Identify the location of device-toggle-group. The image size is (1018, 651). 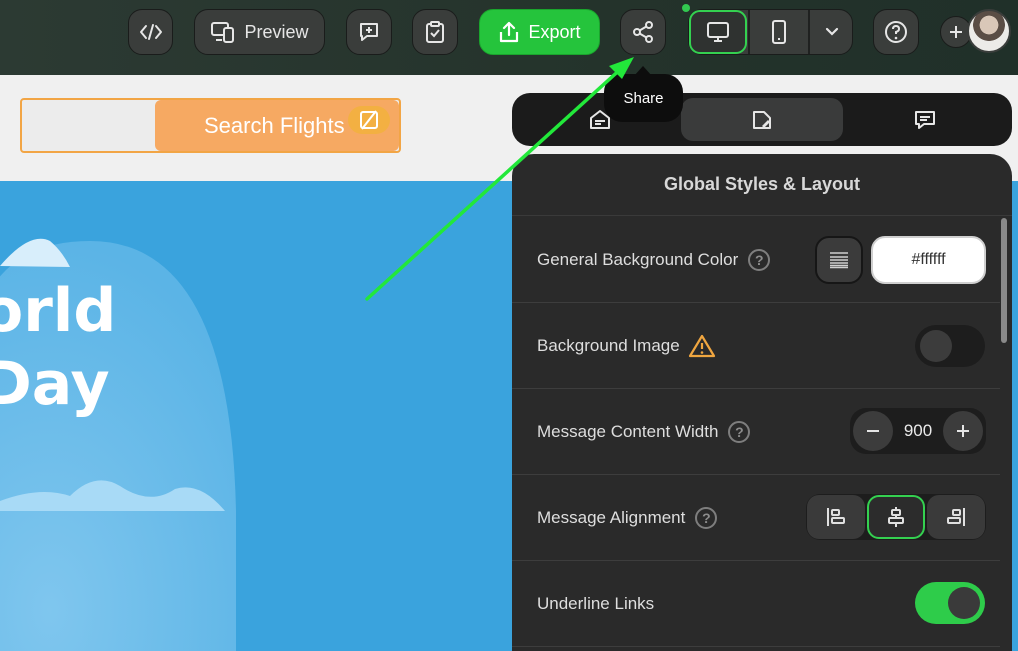
(770, 32).